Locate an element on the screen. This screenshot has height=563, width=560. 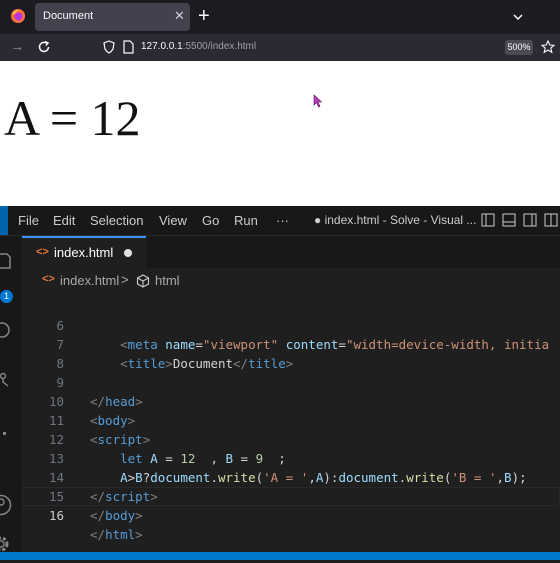
menu-go: Go is located at coordinates (210, 220).